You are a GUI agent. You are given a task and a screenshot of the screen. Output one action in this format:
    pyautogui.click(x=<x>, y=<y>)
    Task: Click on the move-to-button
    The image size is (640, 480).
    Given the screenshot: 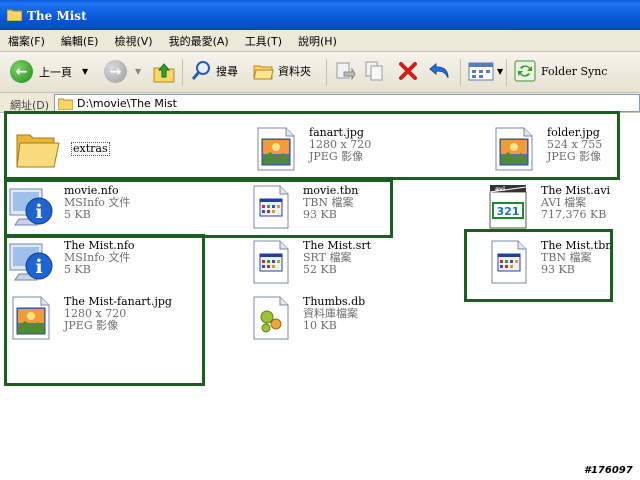 What is the action you would take?
    pyautogui.click(x=345, y=71)
    